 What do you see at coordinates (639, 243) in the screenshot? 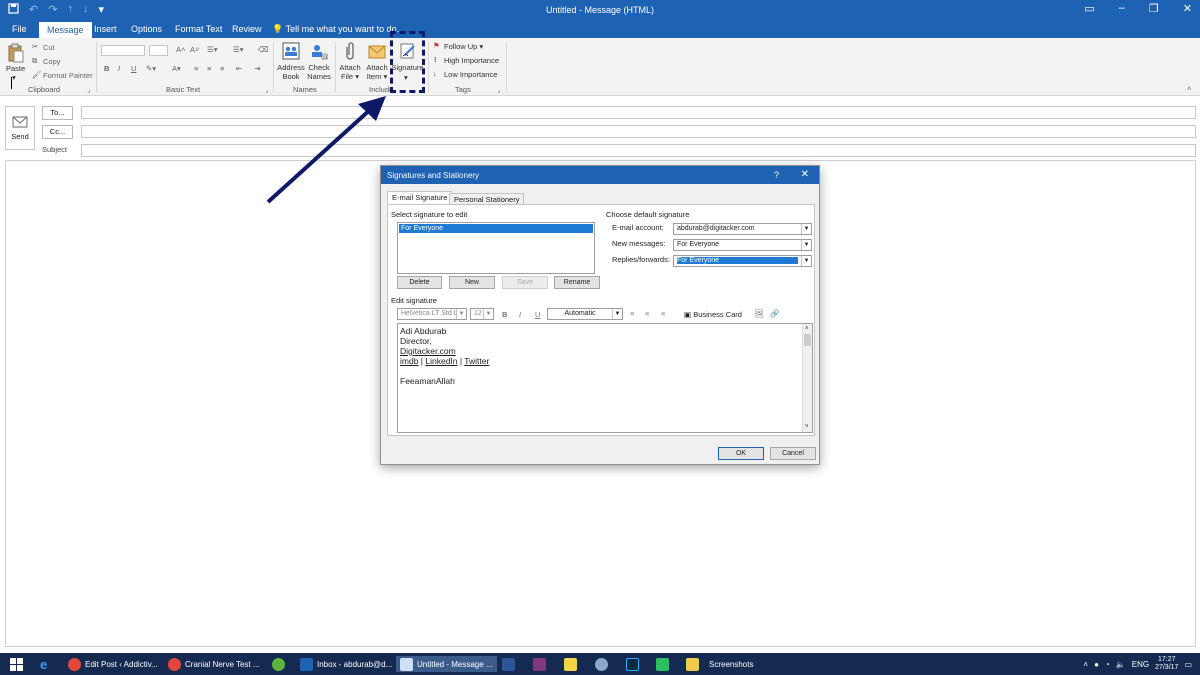
I see `new-messages-label: New messages:` at bounding box center [639, 243].